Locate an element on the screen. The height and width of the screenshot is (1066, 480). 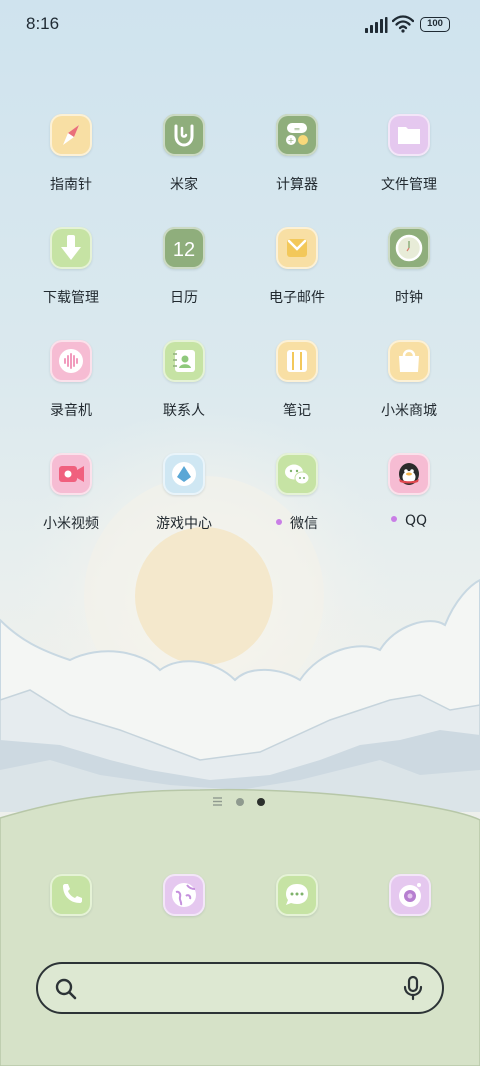
app-mijia: 米家 is located at coordinates (184, 160).